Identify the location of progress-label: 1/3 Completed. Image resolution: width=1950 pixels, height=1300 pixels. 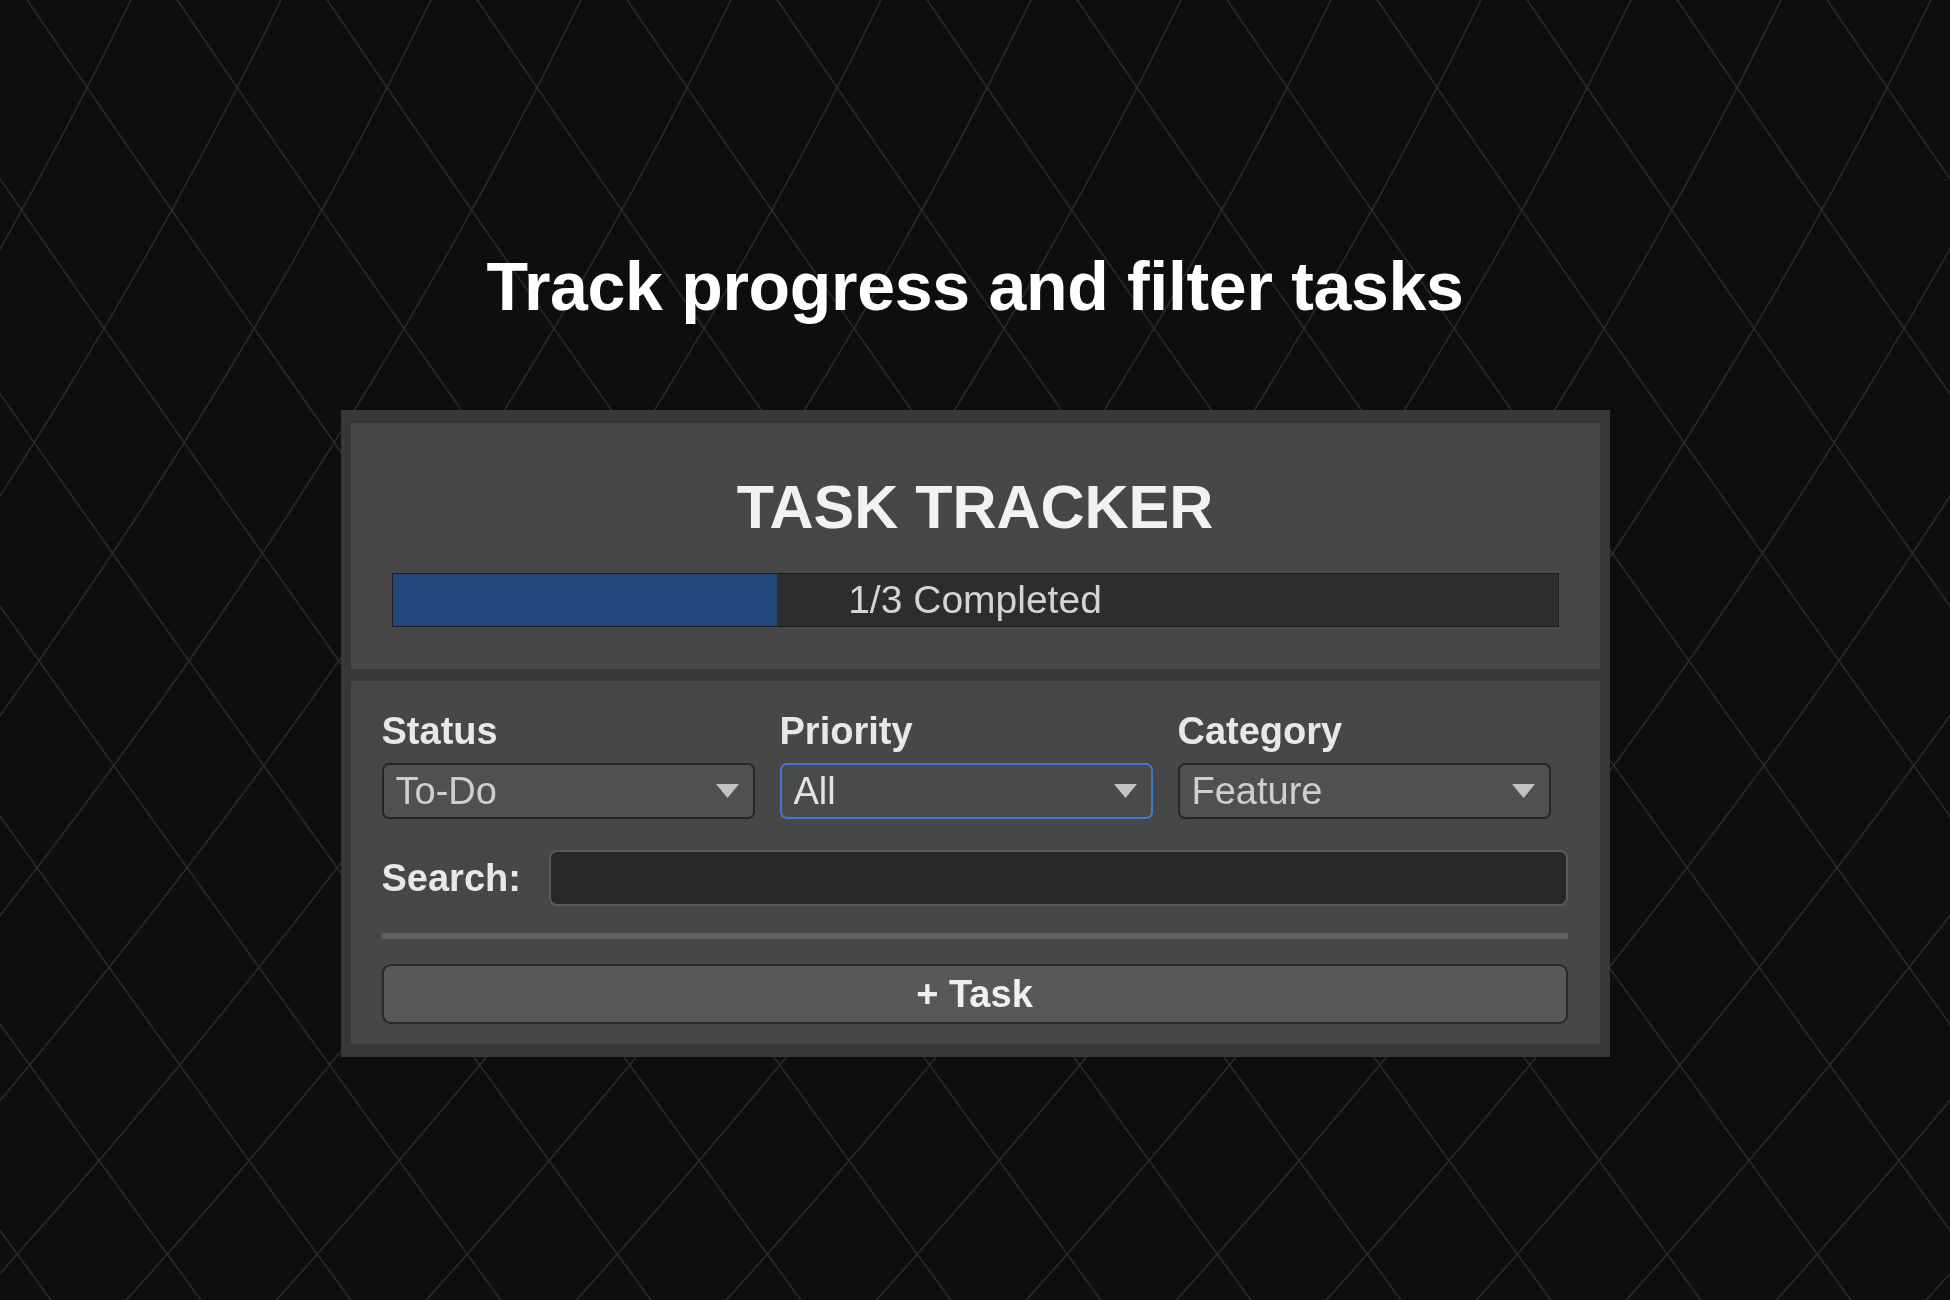
(975, 600).